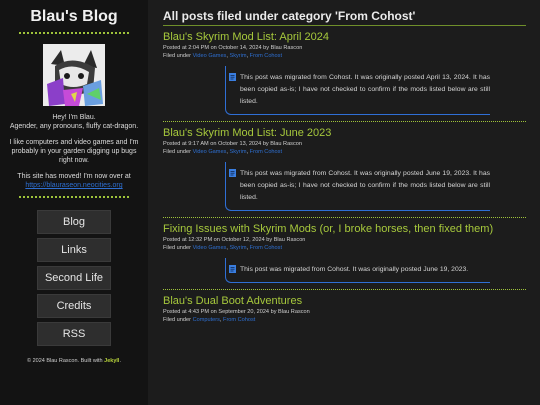 The width and height of the screenshot is (540, 405). Describe the element at coordinates (74, 75) in the screenshot. I see `avatar` at that location.